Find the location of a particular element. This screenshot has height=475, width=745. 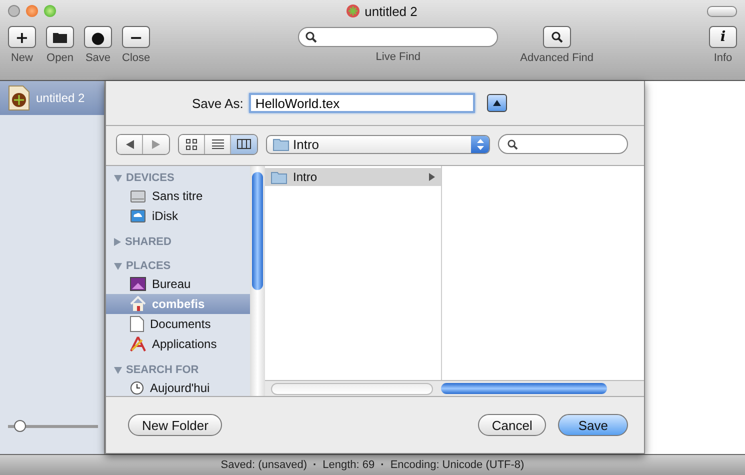

toolbar-label: New is located at coordinates (21, 58).